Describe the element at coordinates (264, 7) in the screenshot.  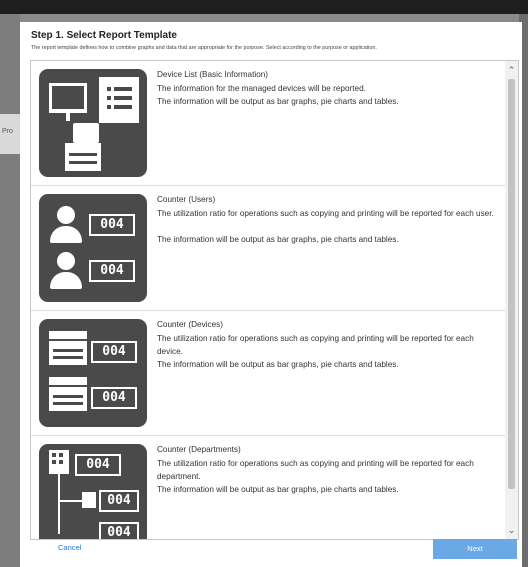
I see `app-title-bar` at that location.